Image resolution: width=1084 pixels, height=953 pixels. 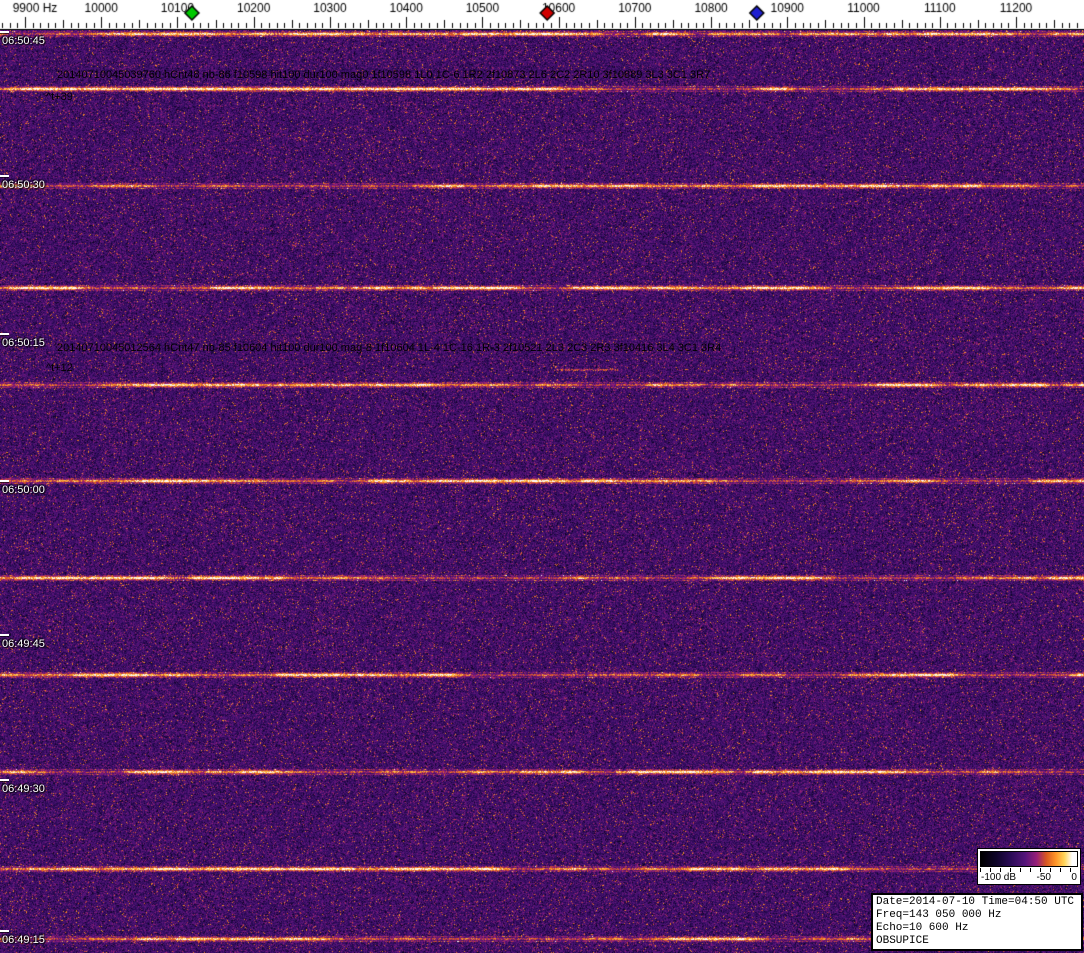 What do you see at coordinates (23, 41) in the screenshot?
I see `time-label: 06:50:45` at bounding box center [23, 41].